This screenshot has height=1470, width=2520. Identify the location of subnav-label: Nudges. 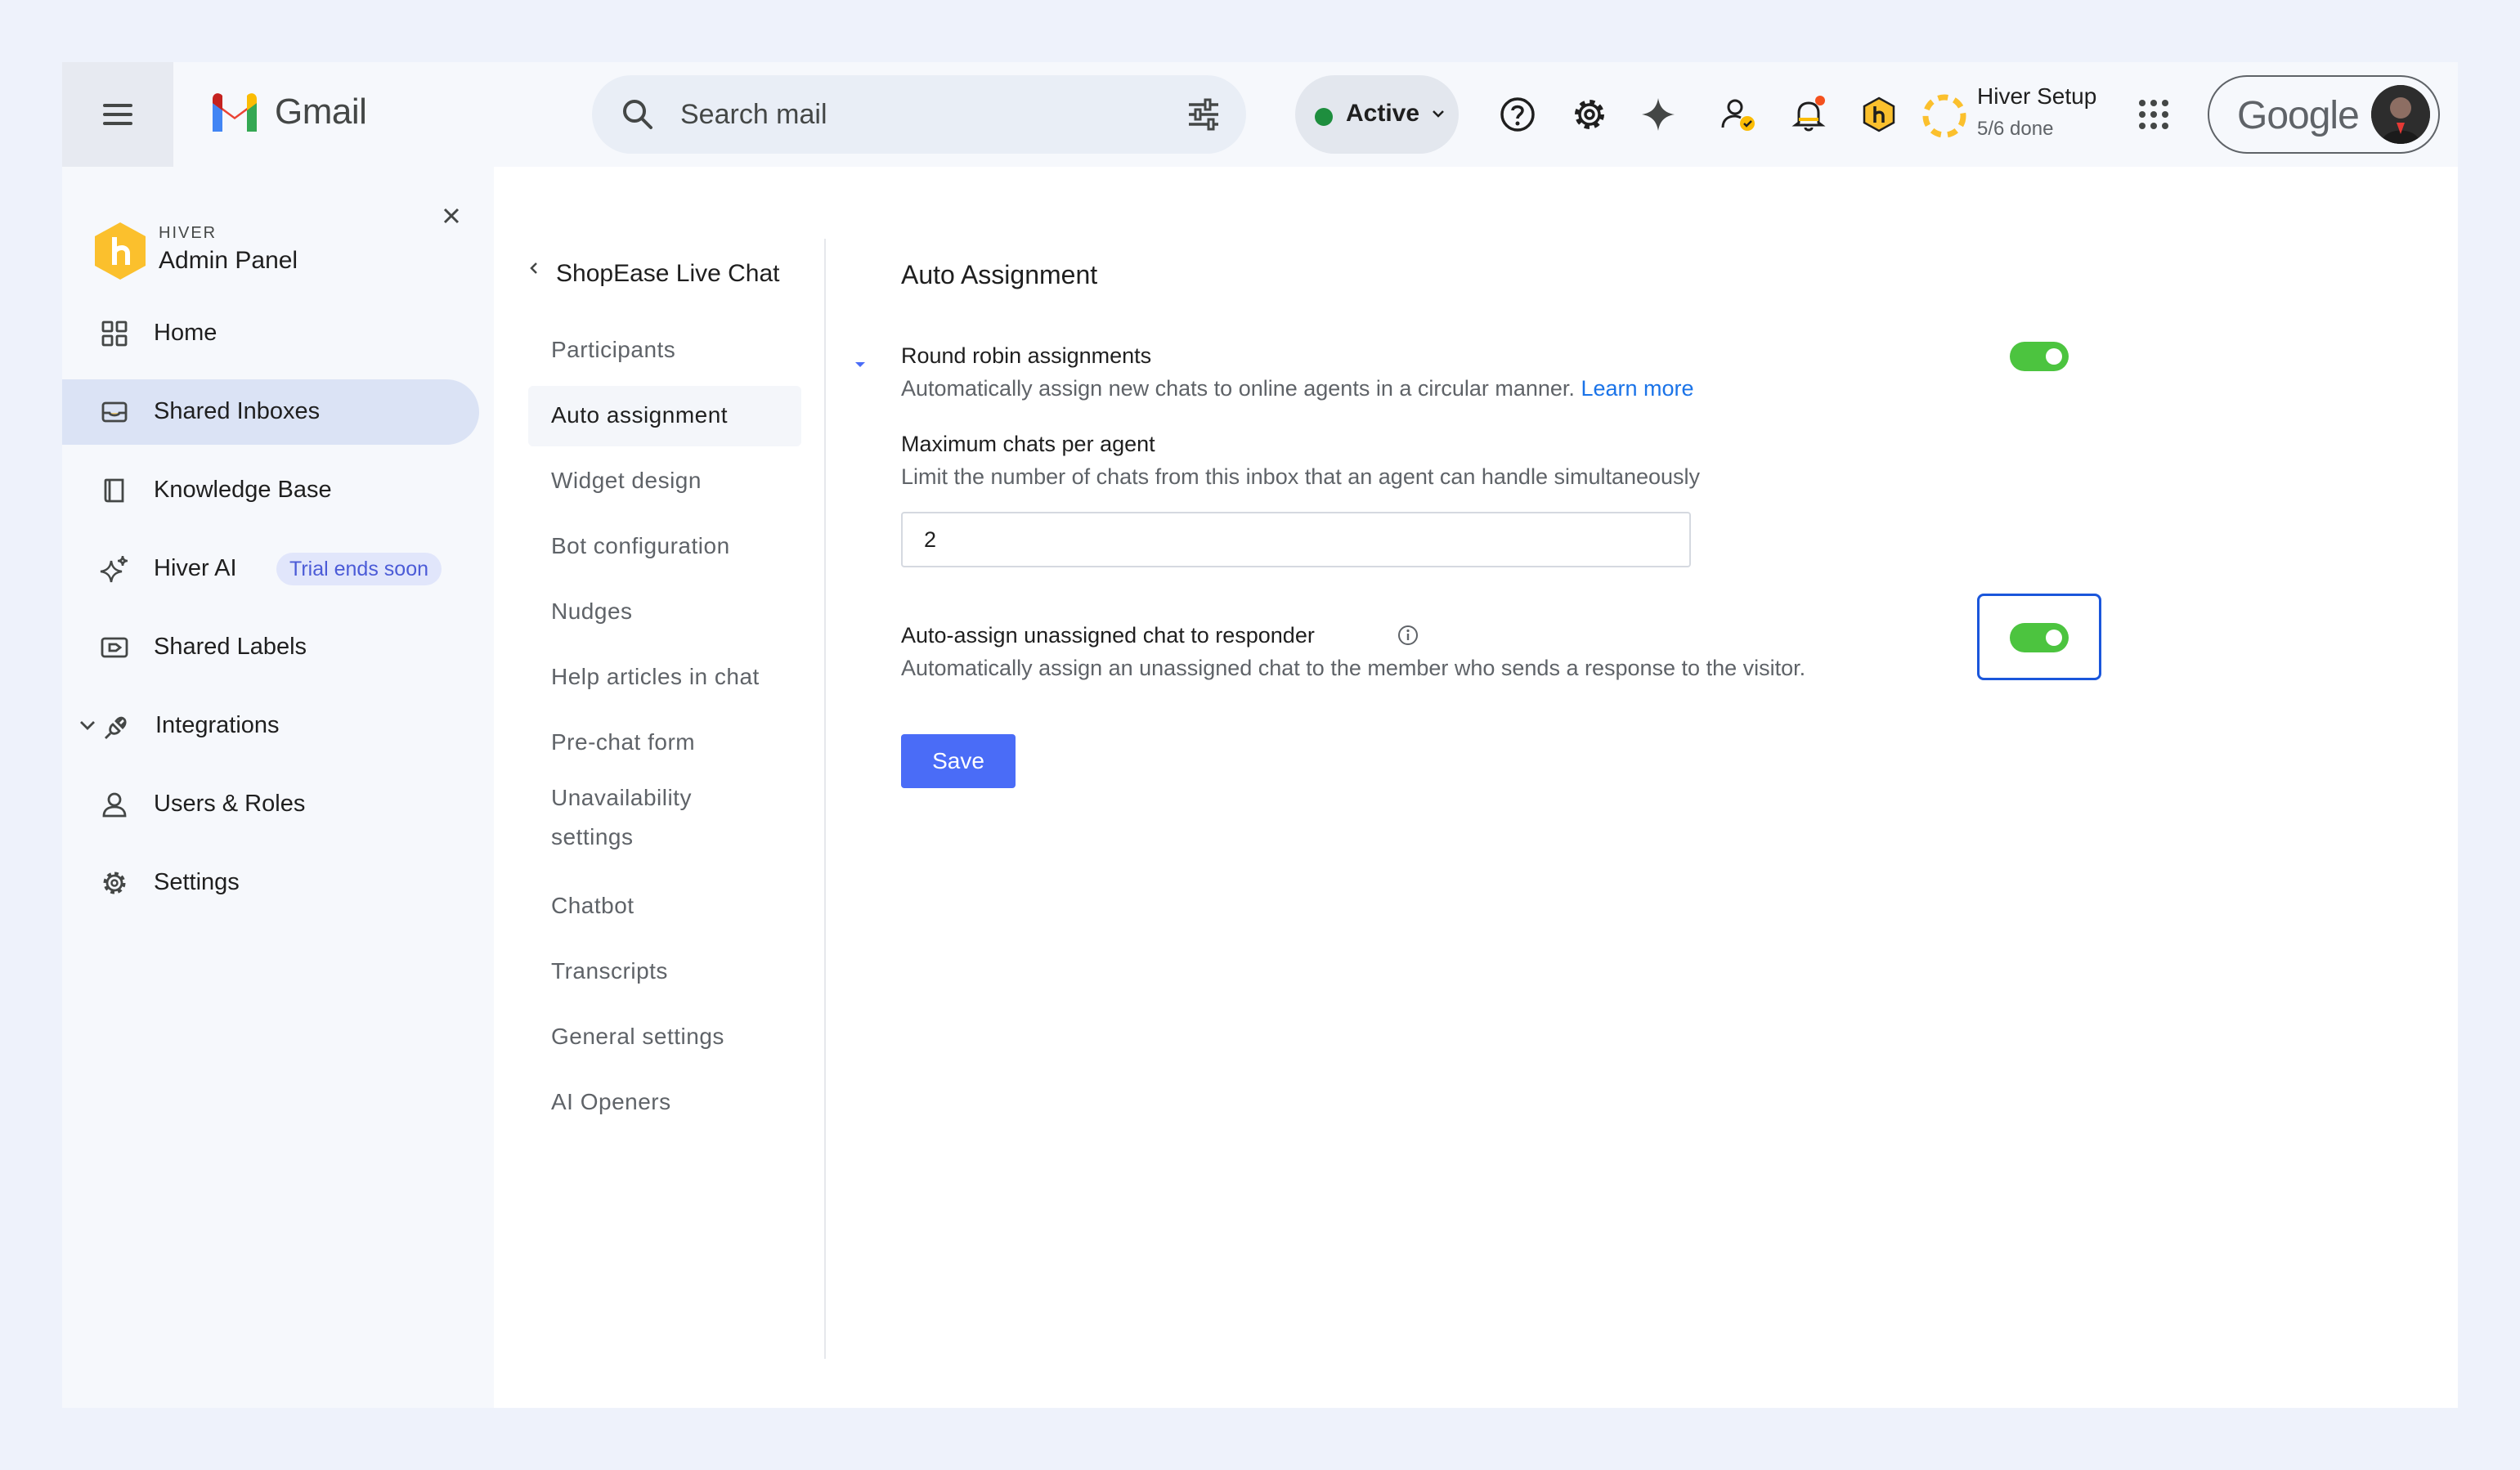
(592, 611).